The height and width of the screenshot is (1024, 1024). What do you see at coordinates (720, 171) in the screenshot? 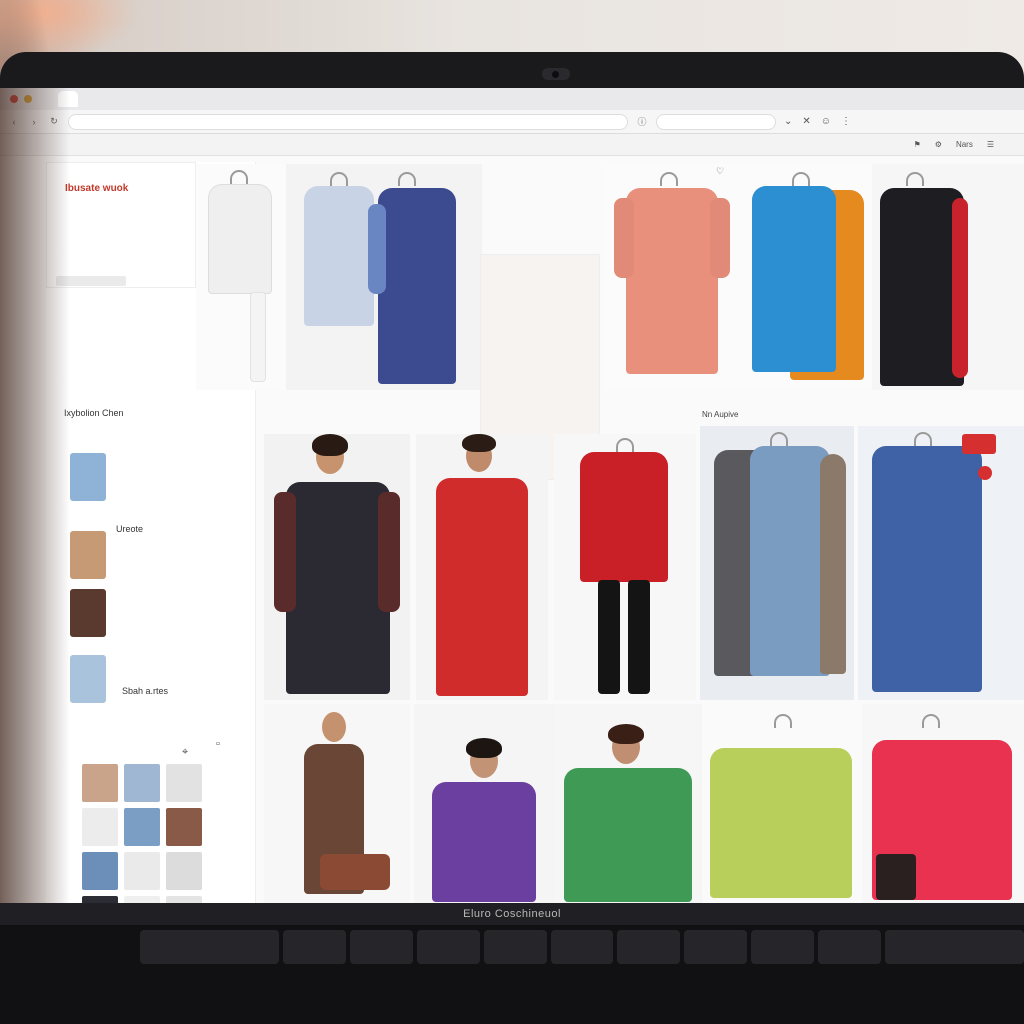
I see `favorite-icon: ♡` at bounding box center [720, 171].